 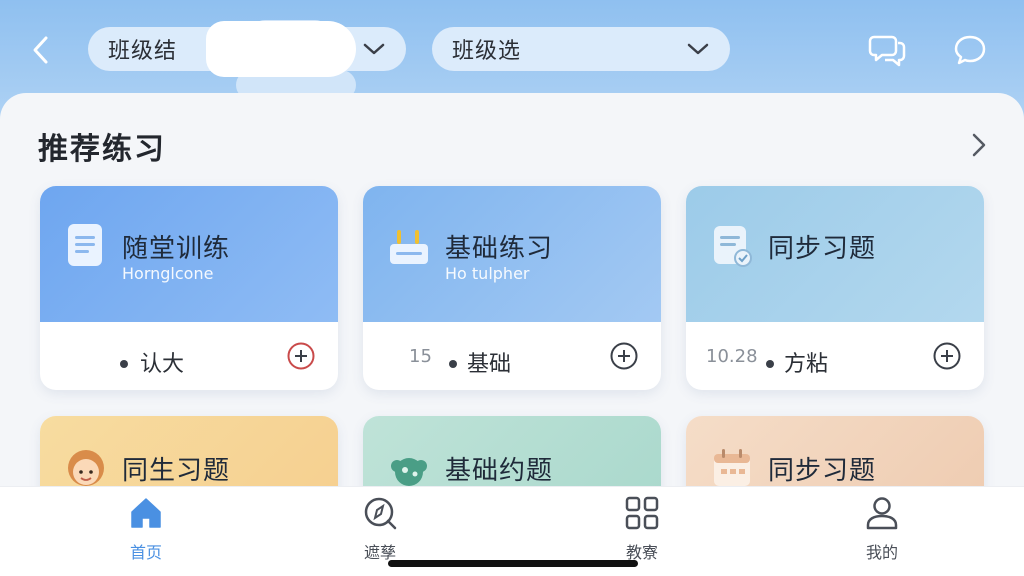 I want to click on card-tag: 认大, so click(x=162, y=364).